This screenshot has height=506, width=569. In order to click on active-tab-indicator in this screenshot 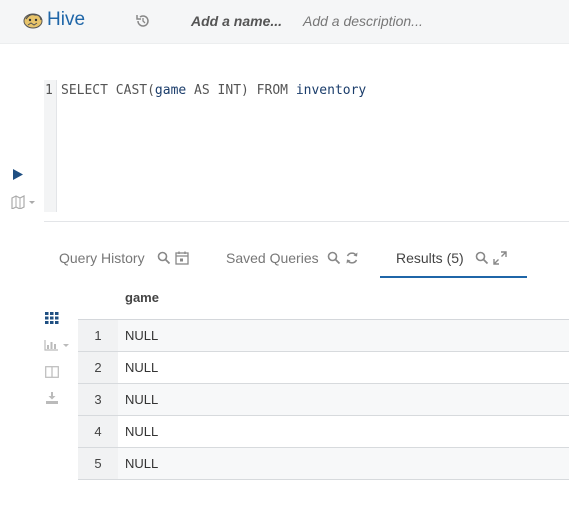, I will do `click(453, 277)`.